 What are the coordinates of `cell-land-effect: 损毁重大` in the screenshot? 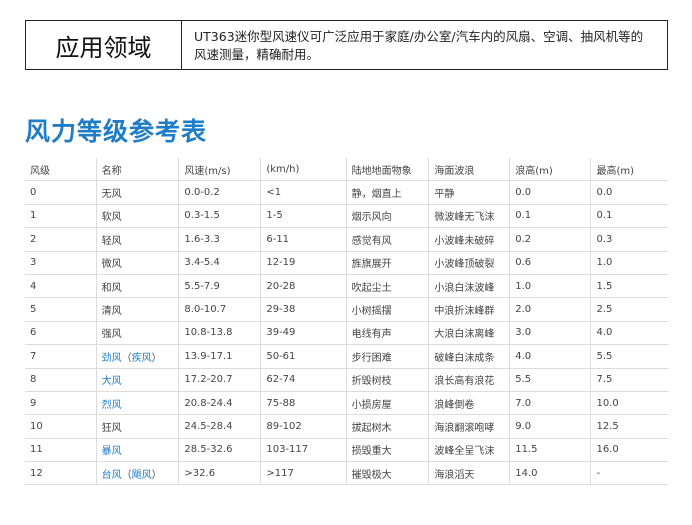 It's located at (388, 450).